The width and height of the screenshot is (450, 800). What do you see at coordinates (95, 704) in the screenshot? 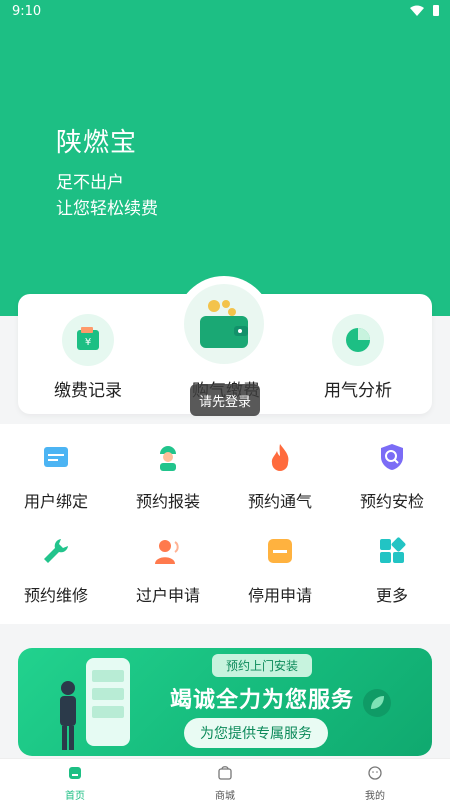
I see `phone-illustration` at bounding box center [95, 704].